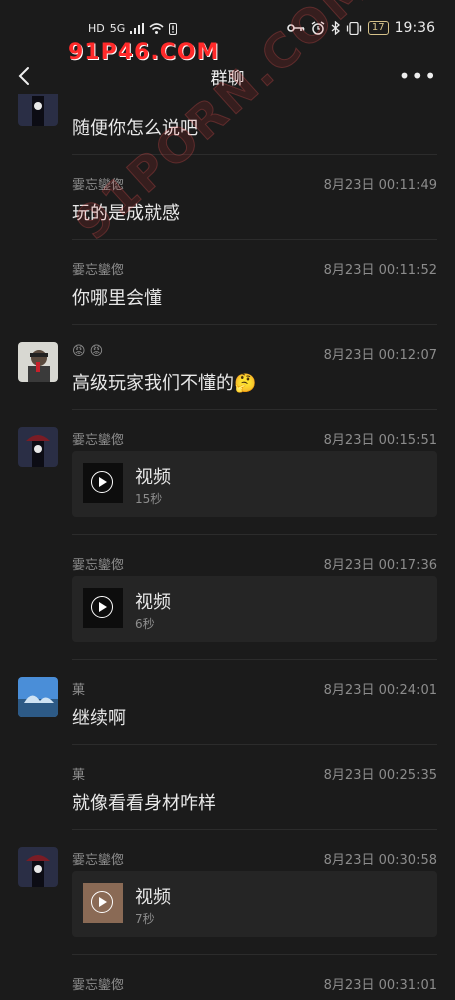 The width and height of the screenshot is (455, 1000). I want to click on message-text: 随便你怎么说吧, so click(135, 128).